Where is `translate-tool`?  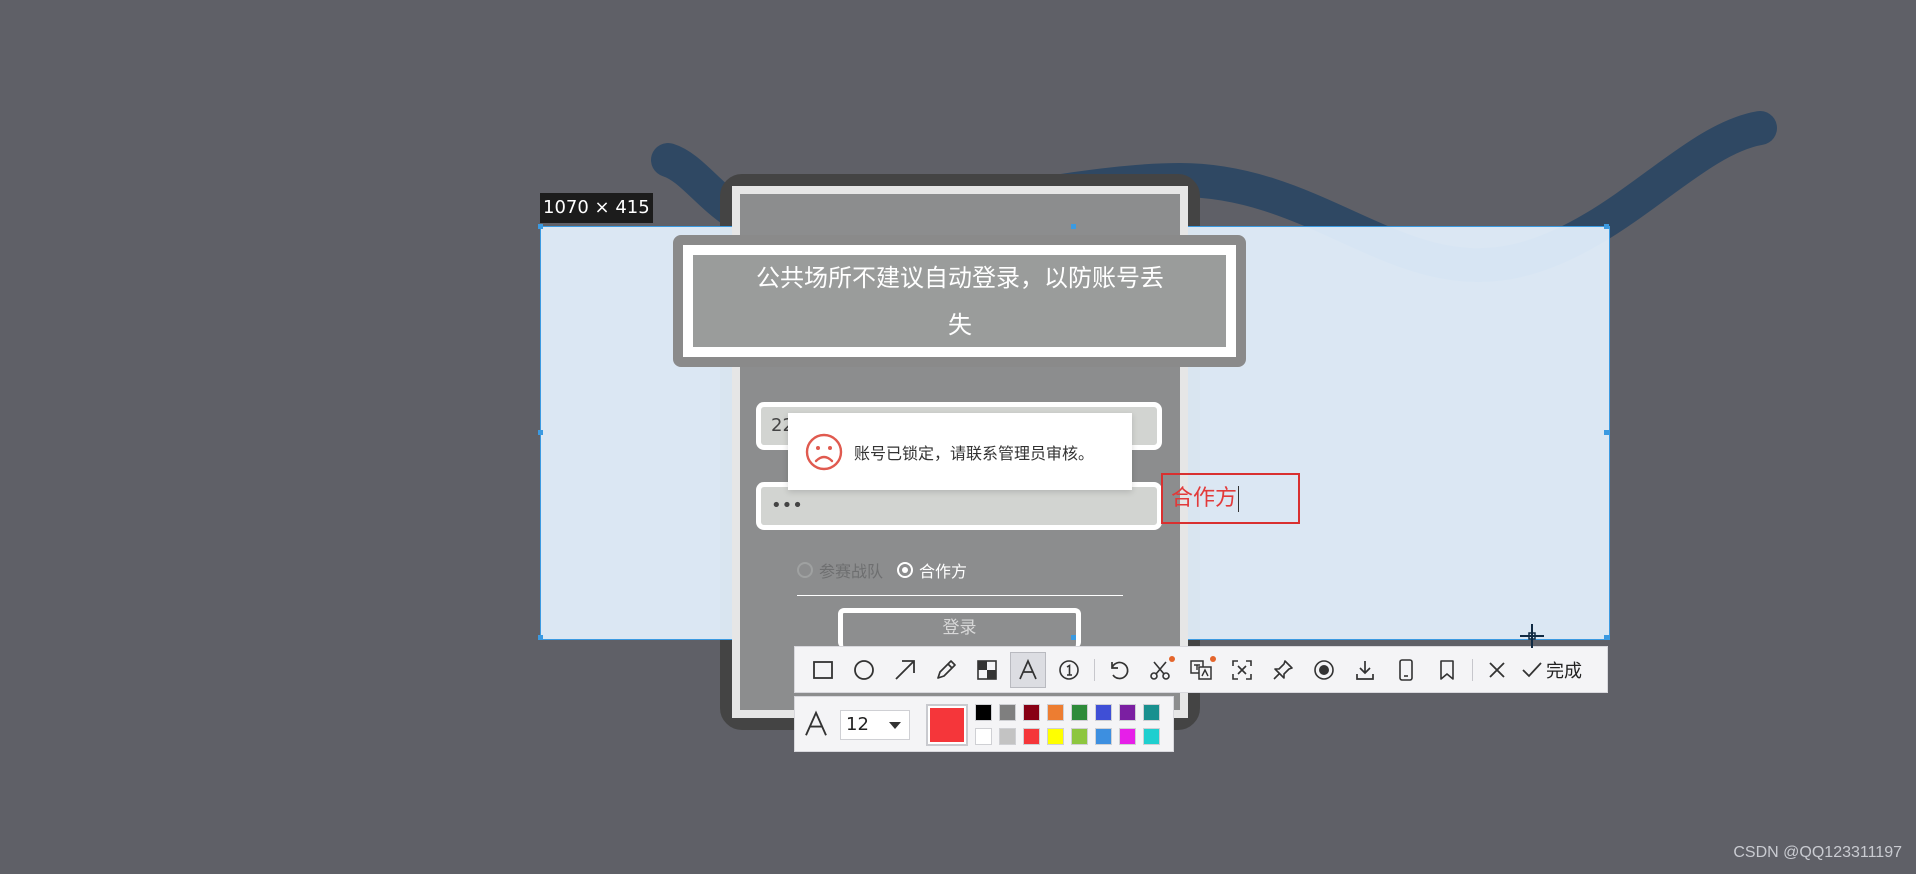 translate-tool is located at coordinates (1201, 670).